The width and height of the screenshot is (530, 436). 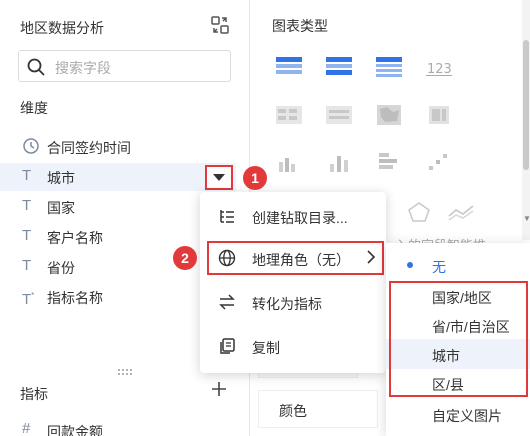 I want to click on convert-arrows-icon, so click(x=227, y=302).